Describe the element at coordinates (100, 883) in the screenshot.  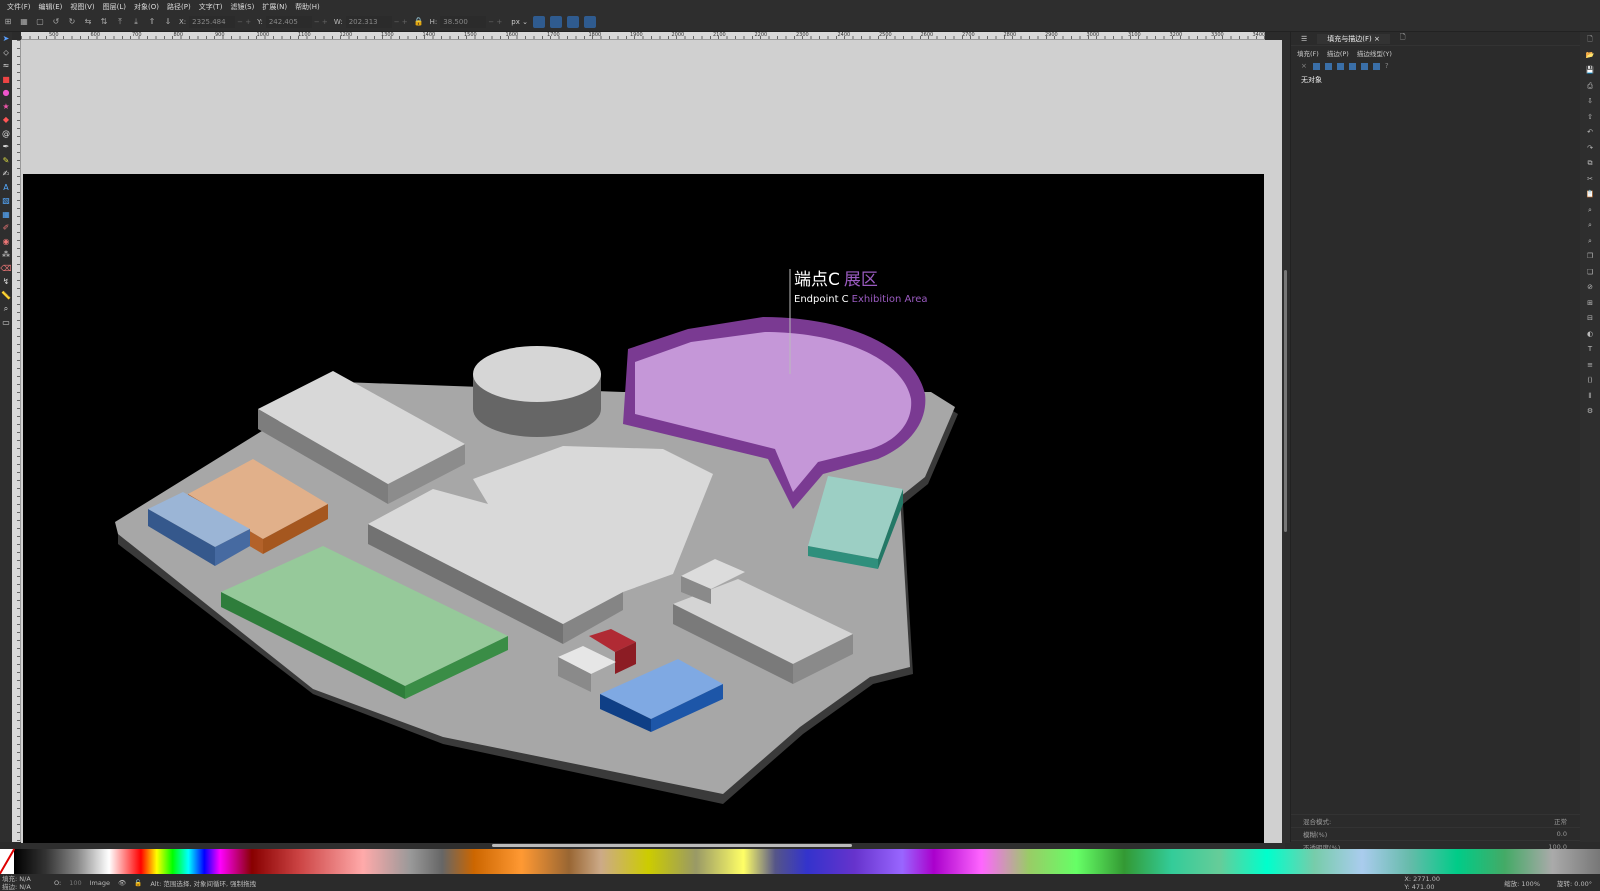
I see `layer-indicator: Image` at that location.